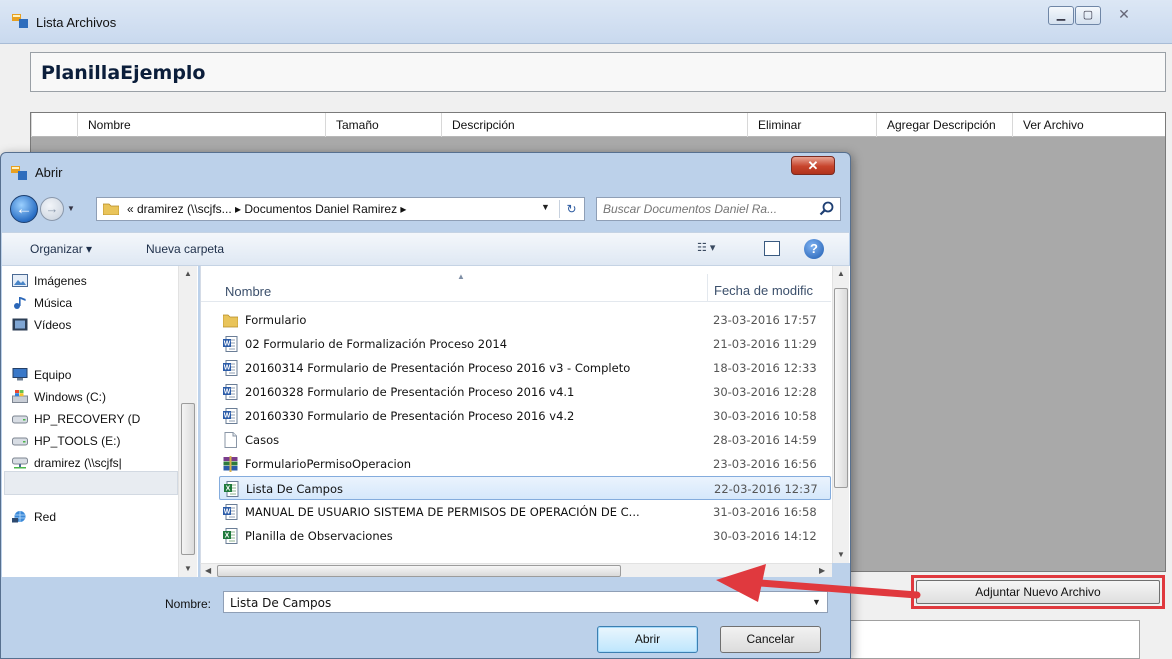  I want to click on nav-scroll-thumb, so click(188, 479).